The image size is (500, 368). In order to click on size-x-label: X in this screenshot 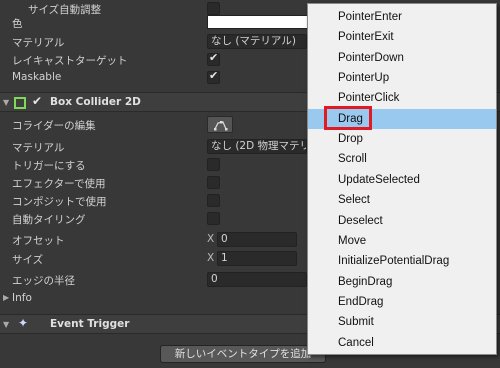, I will do `click(211, 258)`.